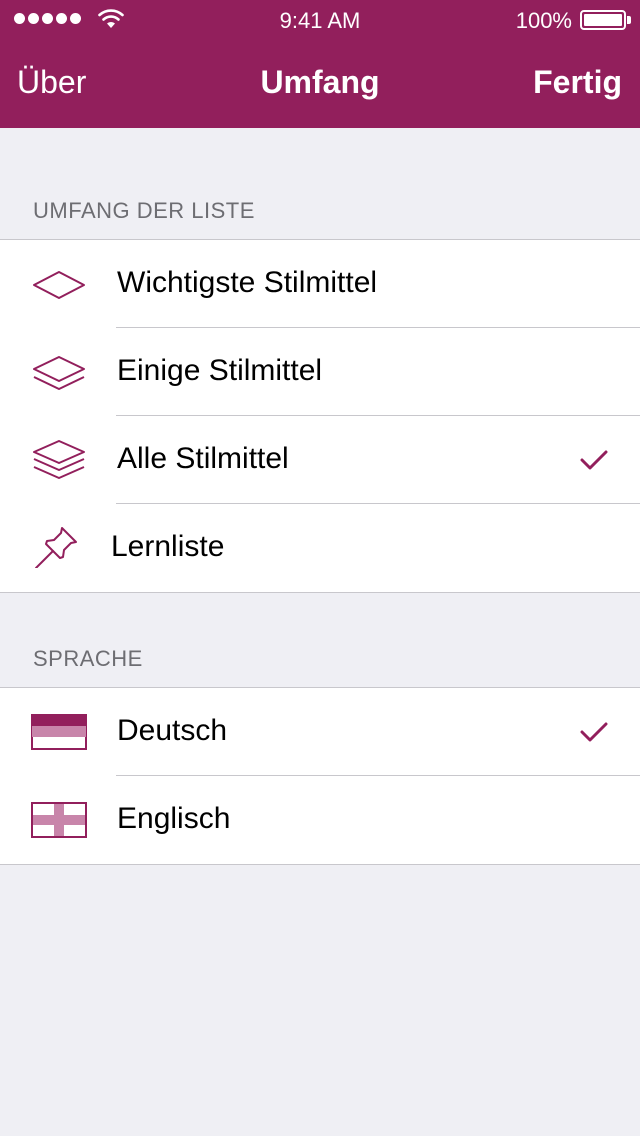 The width and height of the screenshot is (640, 1136). I want to click on list-item-wichtigste: Wichtigste Stilmittel, so click(320, 284).